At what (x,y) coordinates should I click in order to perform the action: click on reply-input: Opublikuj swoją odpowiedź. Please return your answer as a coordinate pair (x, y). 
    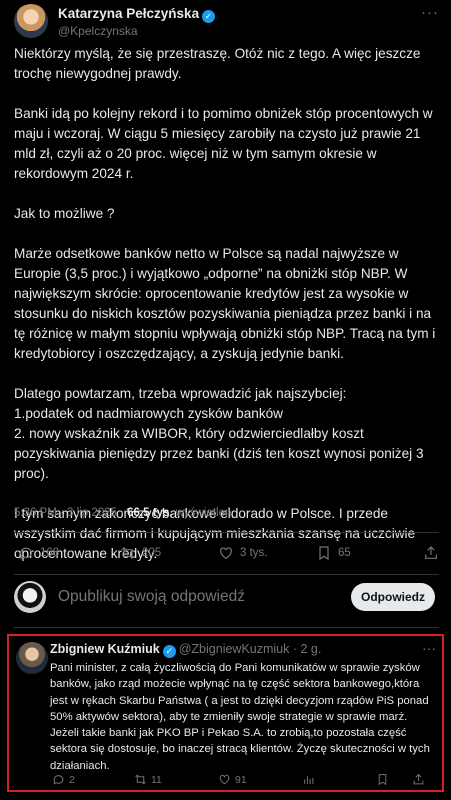
    Looking at the image, I should click on (151, 597).